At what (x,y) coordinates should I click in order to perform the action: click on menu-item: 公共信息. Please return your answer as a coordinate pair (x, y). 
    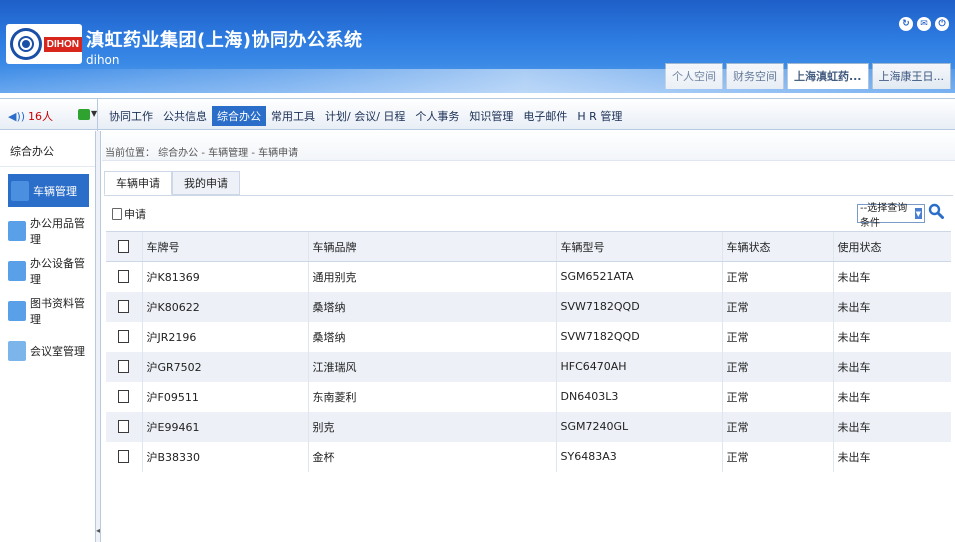
    Looking at the image, I should click on (185, 116).